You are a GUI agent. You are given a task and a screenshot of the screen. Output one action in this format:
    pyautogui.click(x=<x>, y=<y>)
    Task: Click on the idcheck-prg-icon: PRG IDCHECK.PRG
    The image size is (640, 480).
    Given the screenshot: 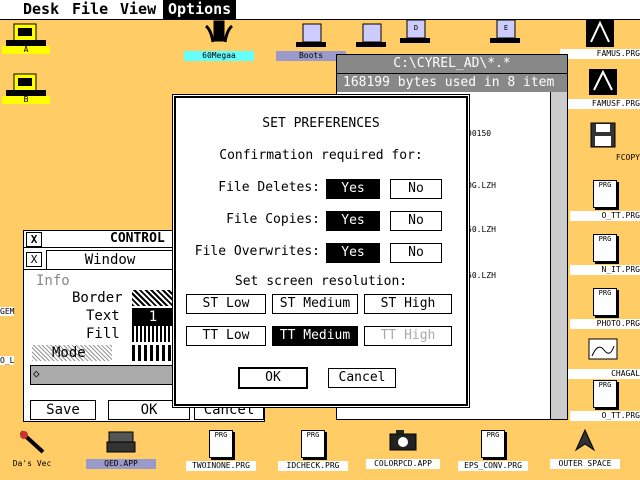 What is the action you would take?
    pyautogui.click(x=313, y=450)
    